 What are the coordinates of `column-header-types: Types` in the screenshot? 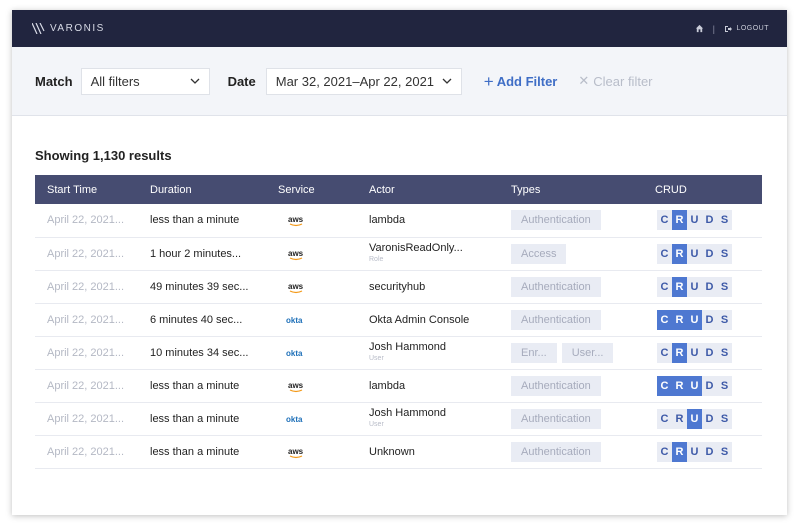 It's located at (583, 189).